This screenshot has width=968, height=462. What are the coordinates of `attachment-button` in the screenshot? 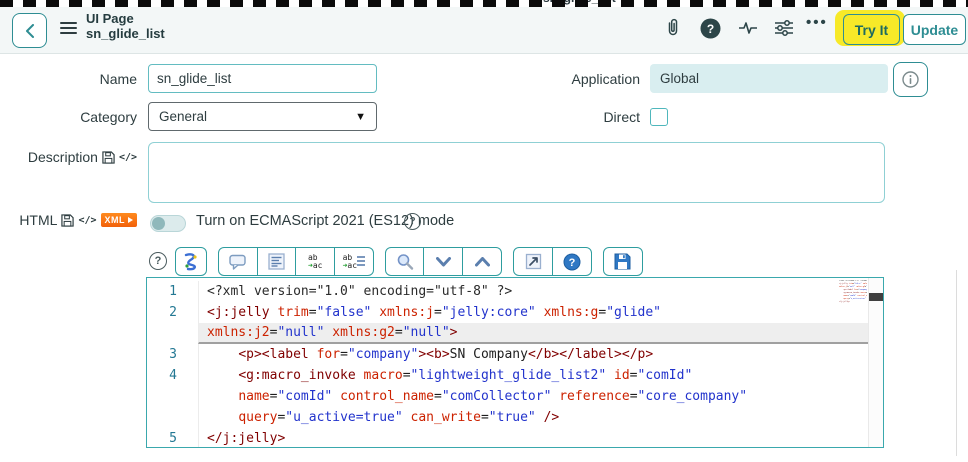 It's located at (673, 28).